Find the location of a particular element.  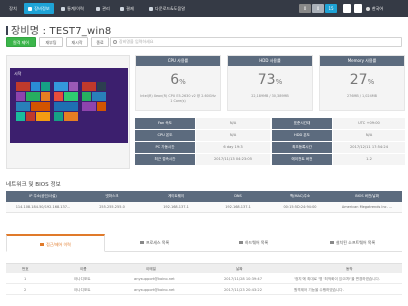

tab-process-list: 프로세스 목록 is located at coordinates (154, 243).